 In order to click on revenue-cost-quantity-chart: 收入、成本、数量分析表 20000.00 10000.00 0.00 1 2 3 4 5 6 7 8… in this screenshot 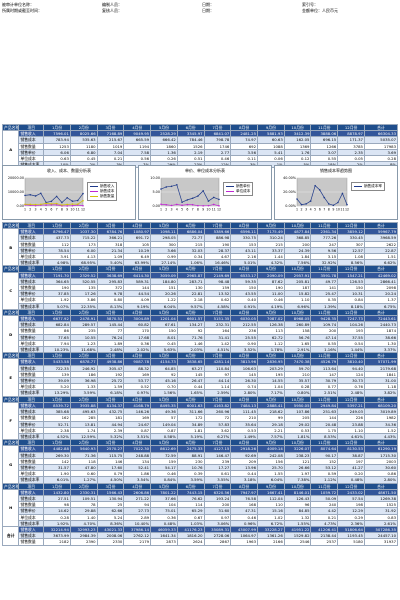, I will do `click(69, 192)`.